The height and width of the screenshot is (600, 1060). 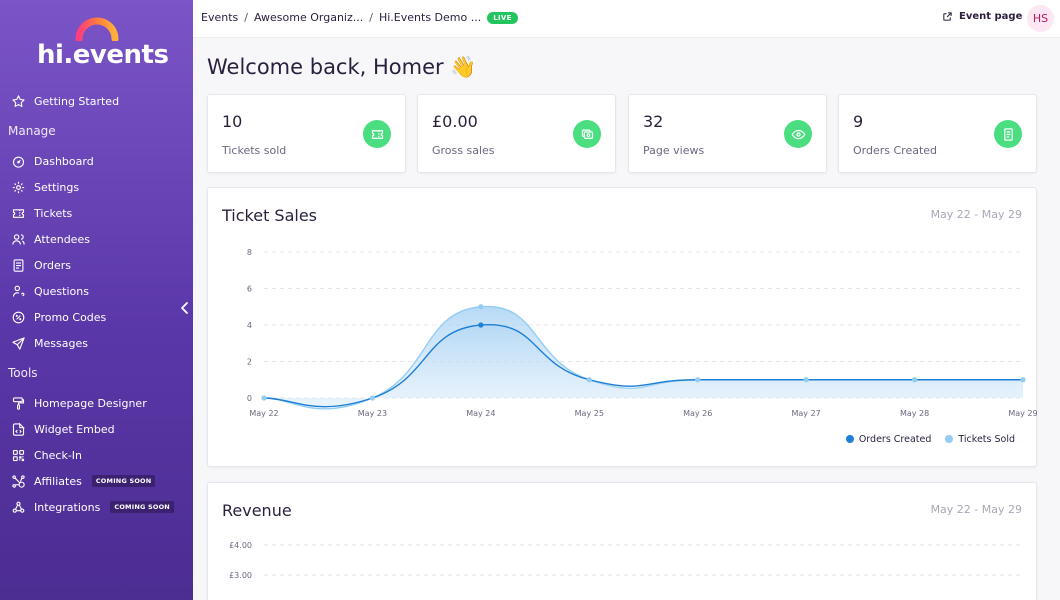 I want to click on sidebar-item-settings: Settings, so click(x=45, y=187).